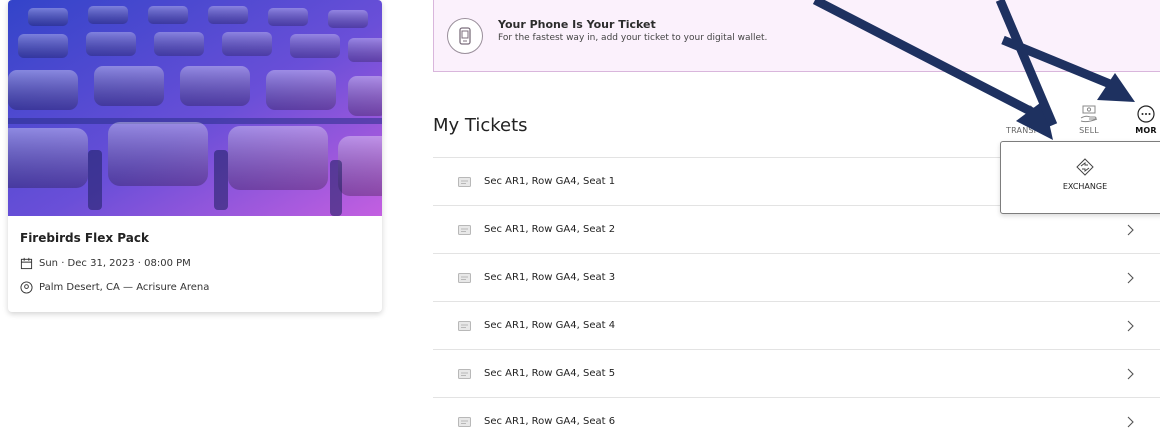 This screenshot has height=442, width=1160. Describe the element at coordinates (124, 287) in the screenshot. I see `event-venue-text: Palm Desert, CA — Acrisure Arena` at that location.